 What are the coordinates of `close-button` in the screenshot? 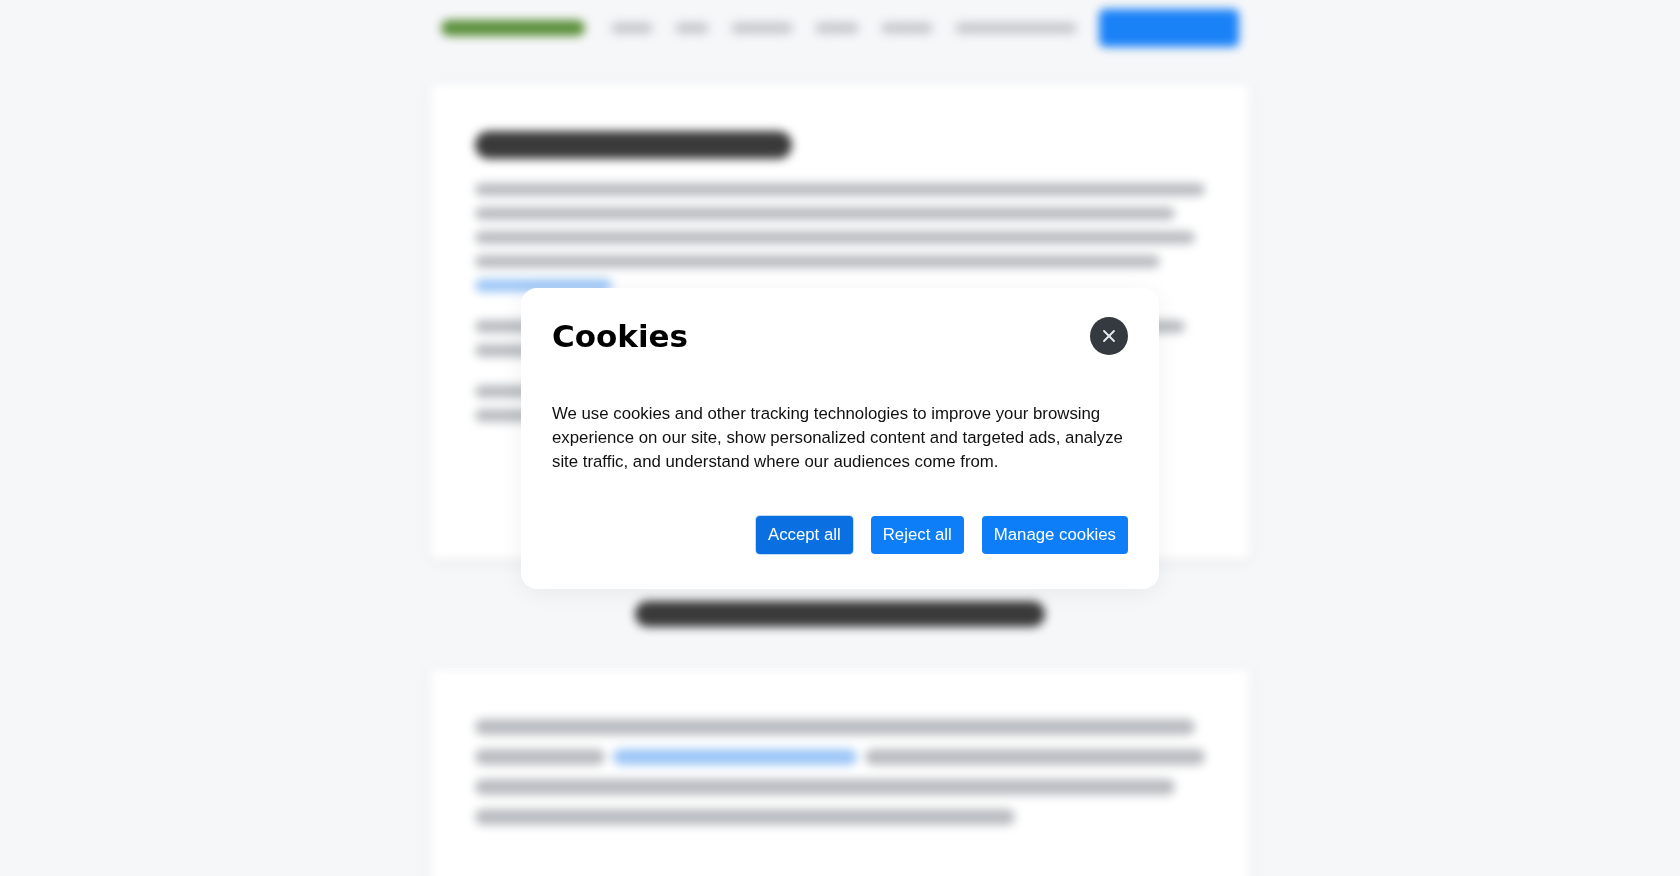 It's located at (1109, 335).